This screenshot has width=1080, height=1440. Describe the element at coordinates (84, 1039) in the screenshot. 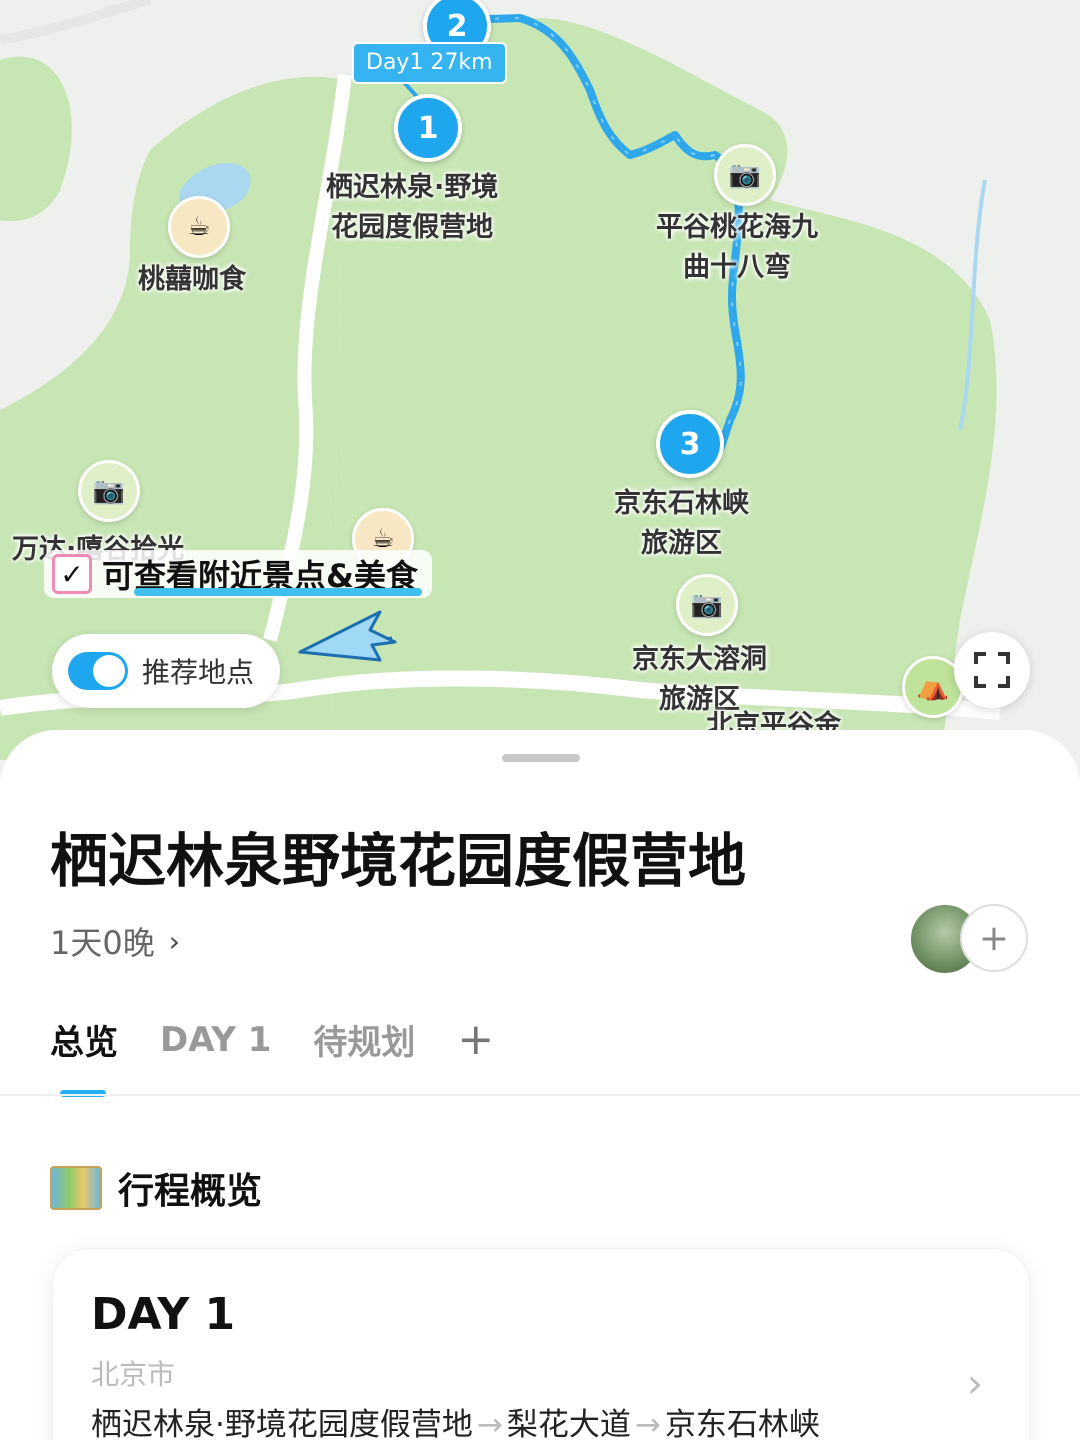

I see `tab-overview: 总览` at that location.